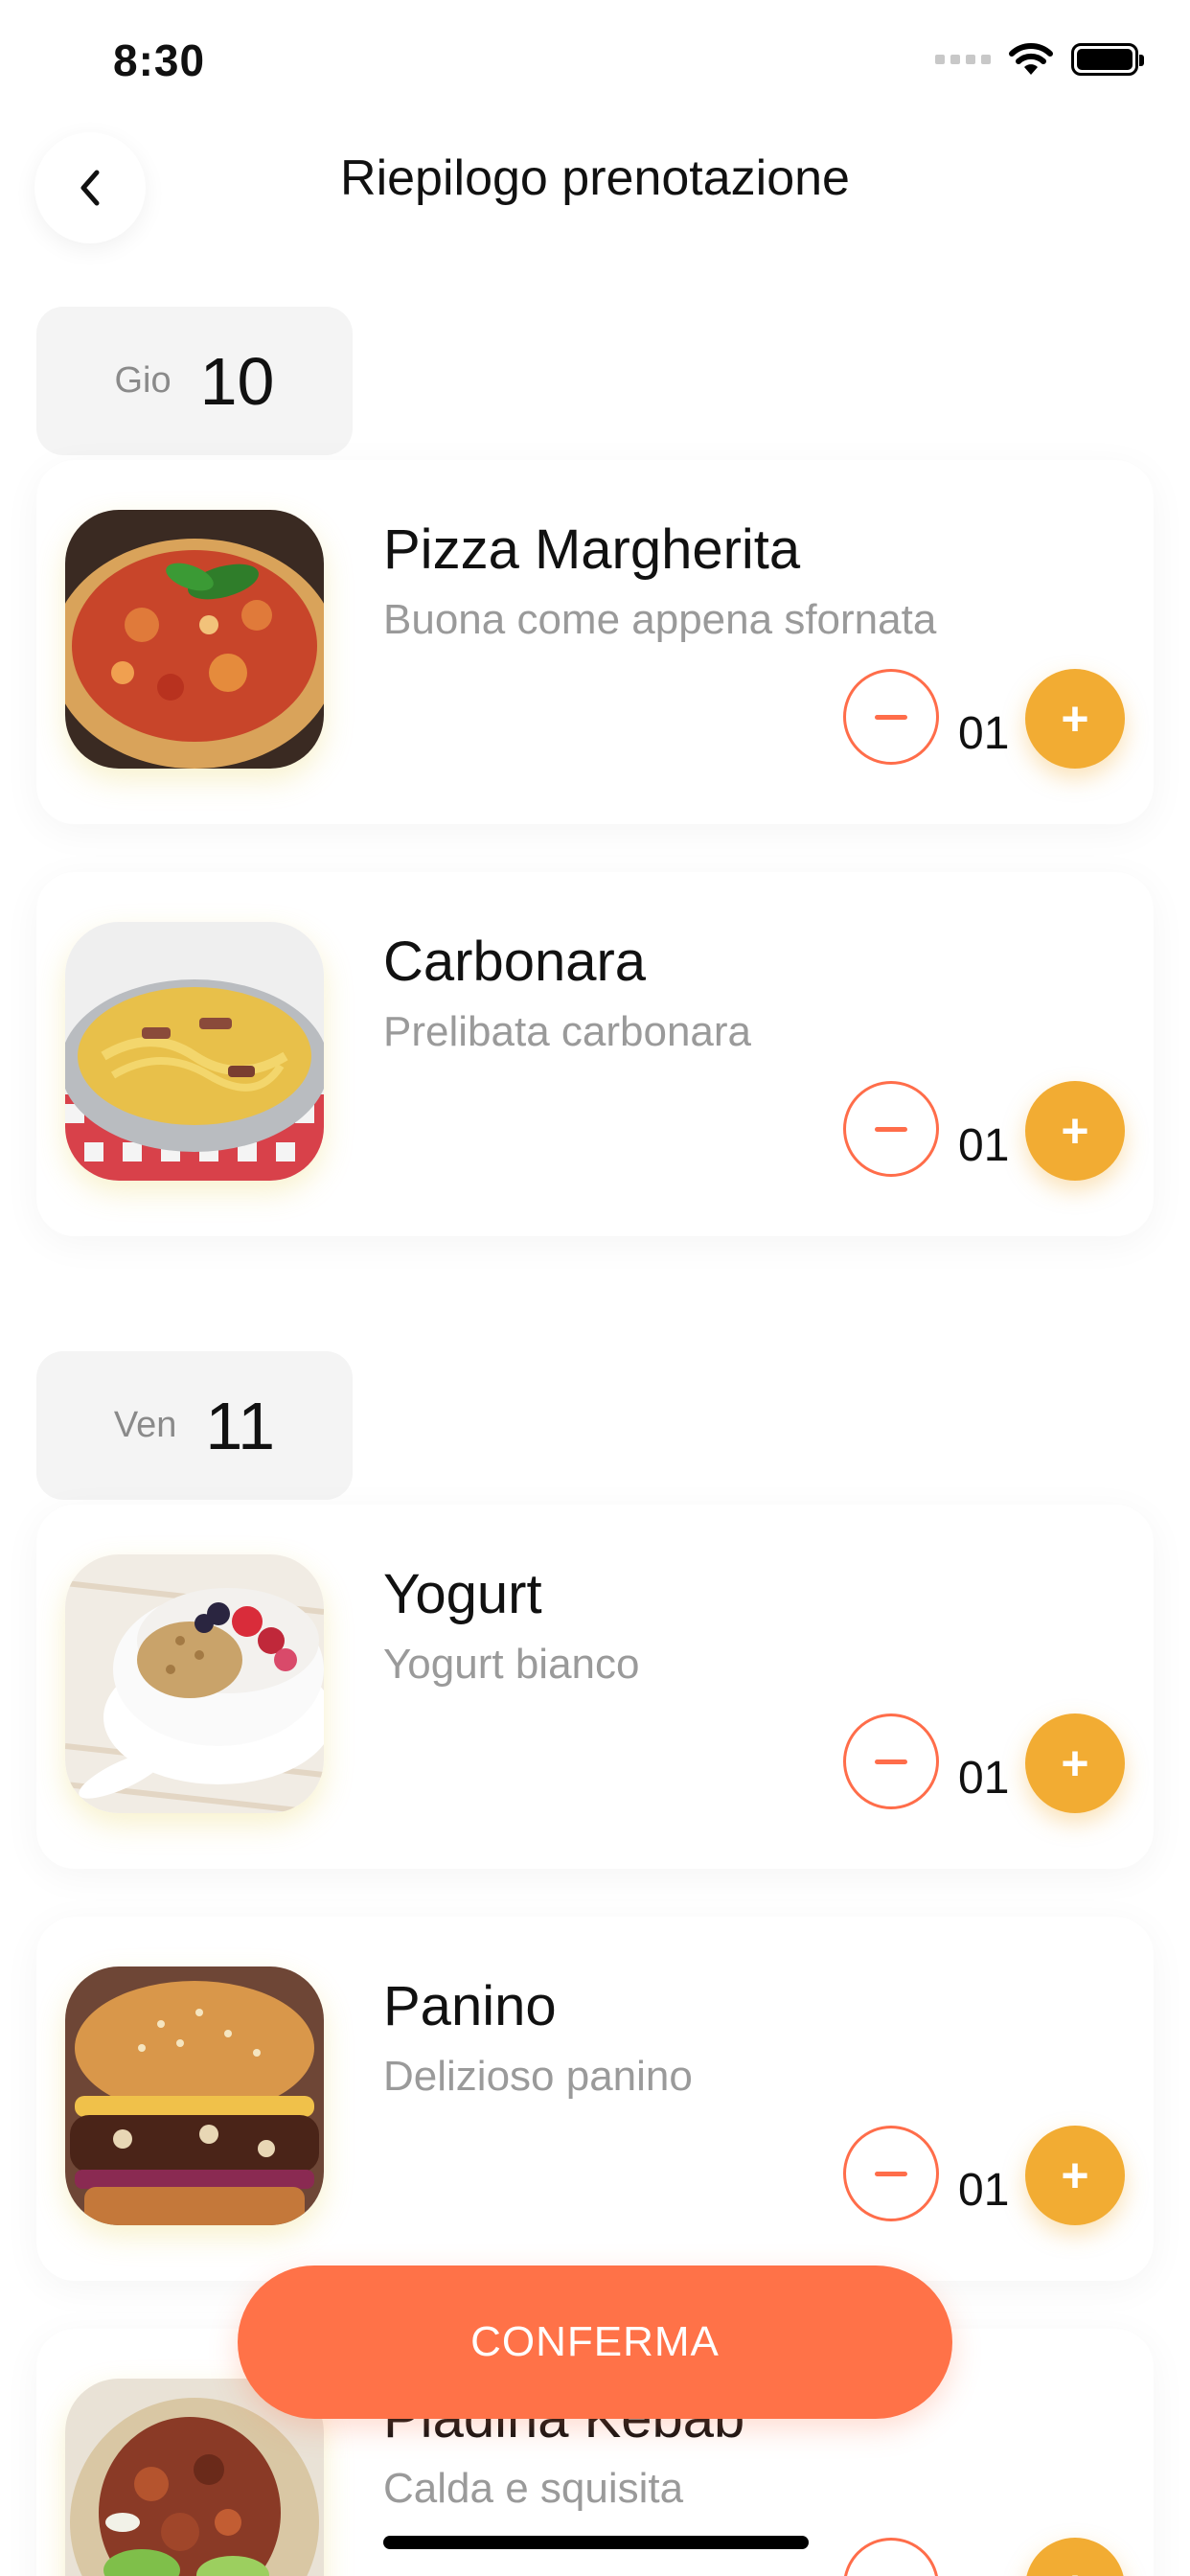  What do you see at coordinates (145, 1425) in the screenshot?
I see `day-name: Ven` at bounding box center [145, 1425].